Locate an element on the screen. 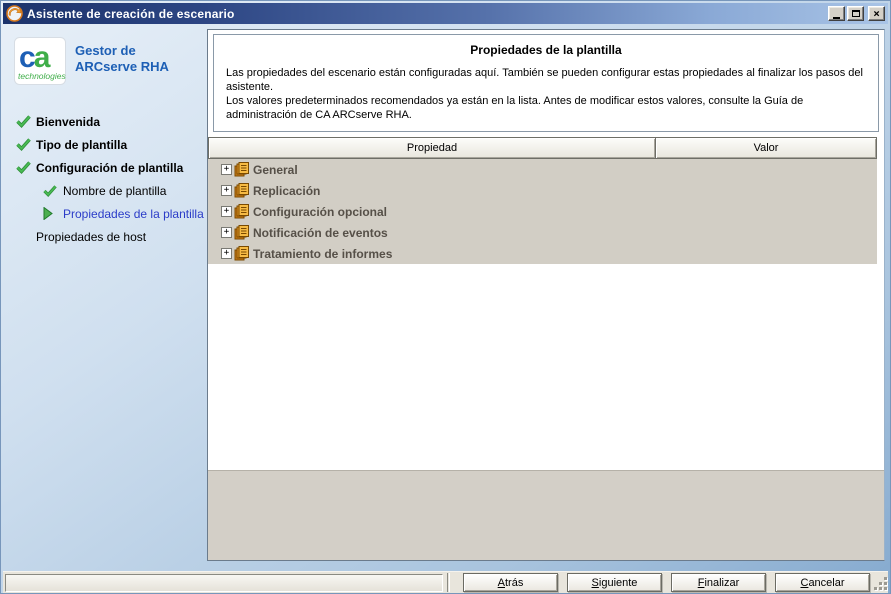  status-message-panel is located at coordinates (224, 583).